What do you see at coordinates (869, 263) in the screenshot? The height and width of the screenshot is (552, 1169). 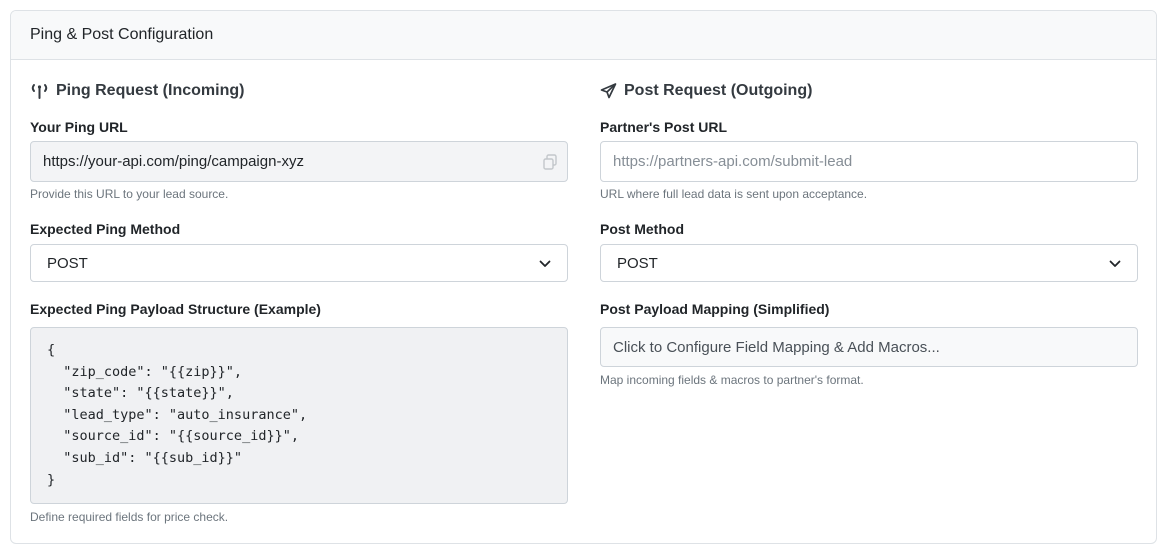 I see `post-method-select: POST` at bounding box center [869, 263].